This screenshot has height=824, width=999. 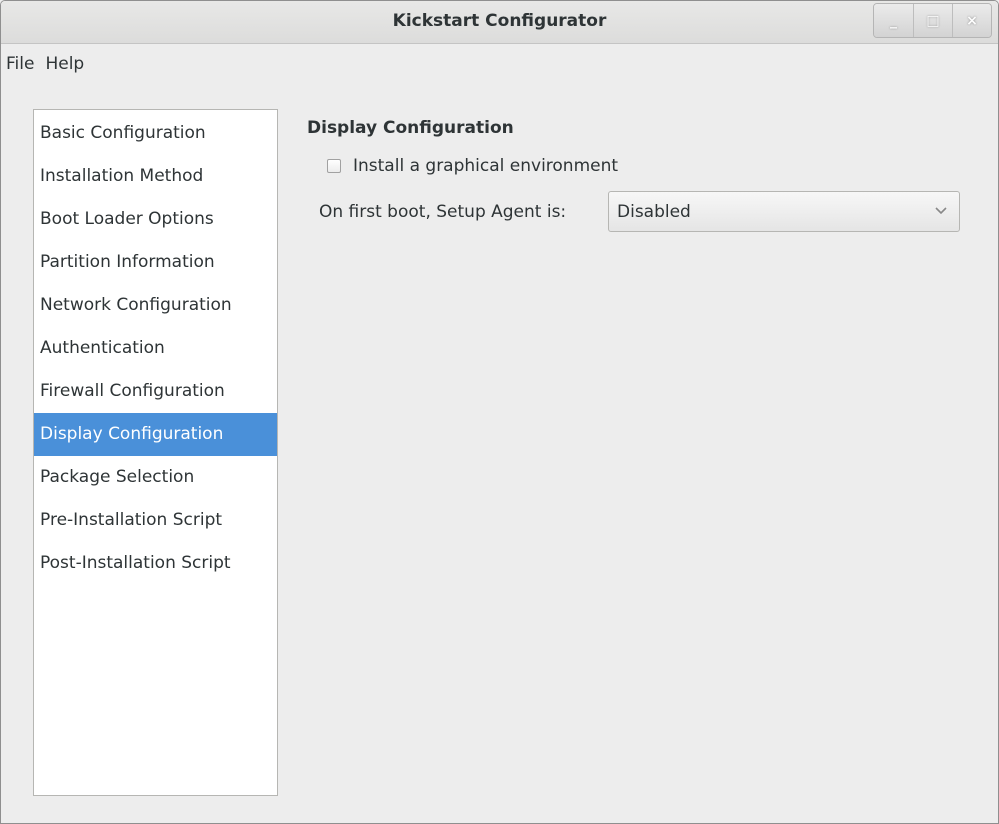 I want to click on chevron-down-icon, so click(x=941, y=211).